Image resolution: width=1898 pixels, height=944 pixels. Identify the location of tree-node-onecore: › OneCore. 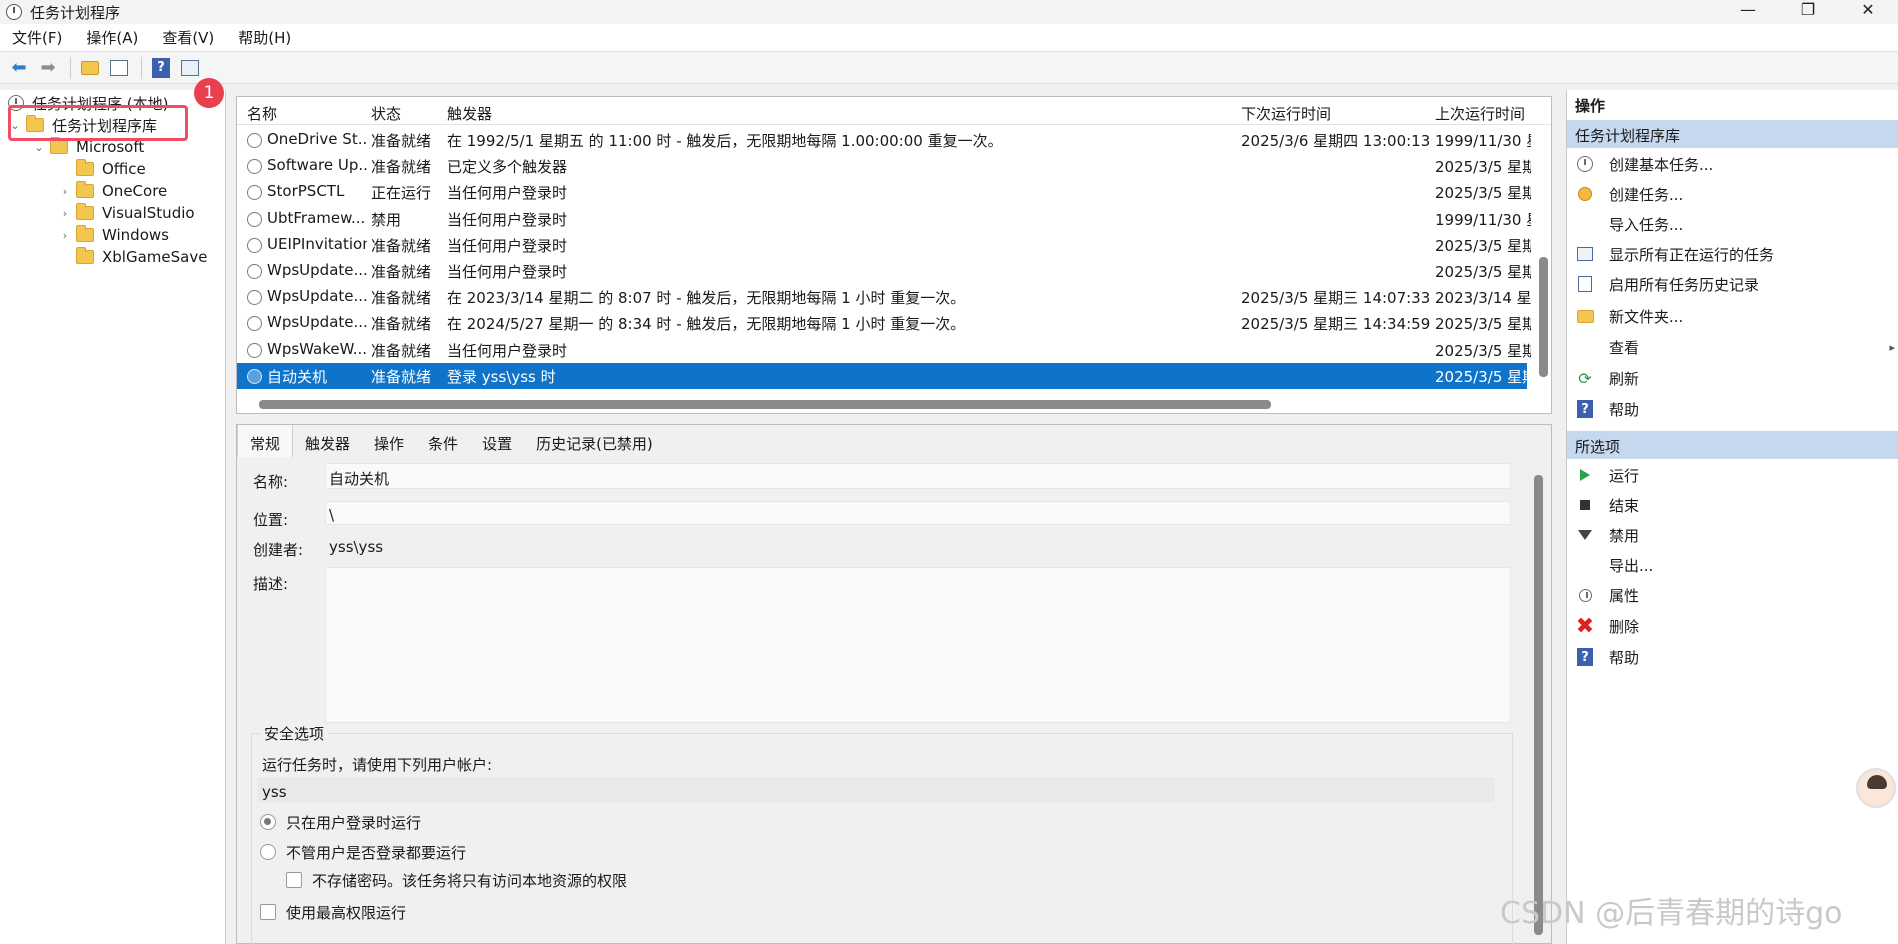
(112, 191).